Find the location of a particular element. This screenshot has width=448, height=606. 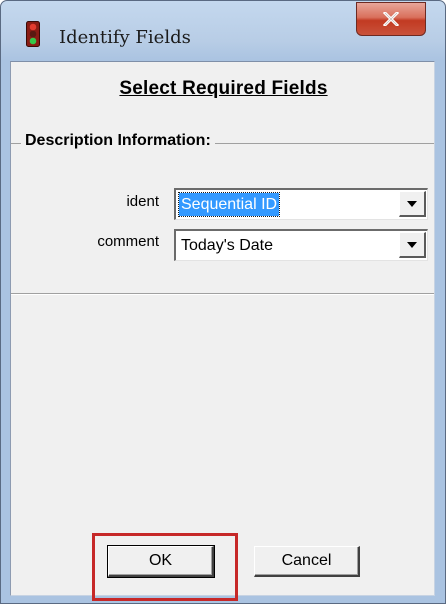

comment-combobox: Today's Date is located at coordinates (301, 245).